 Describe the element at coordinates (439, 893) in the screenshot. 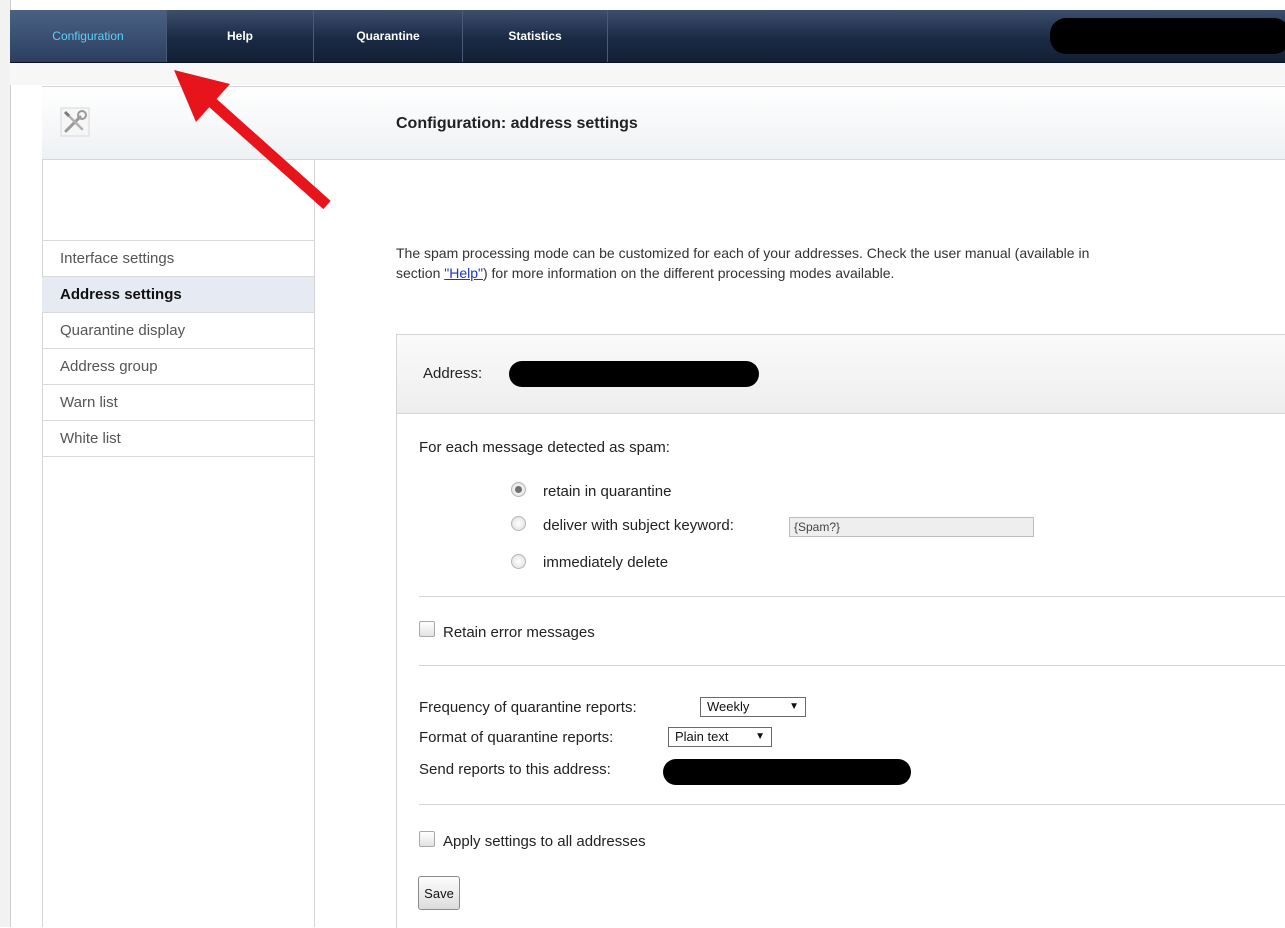

I see `save-button: Save` at that location.